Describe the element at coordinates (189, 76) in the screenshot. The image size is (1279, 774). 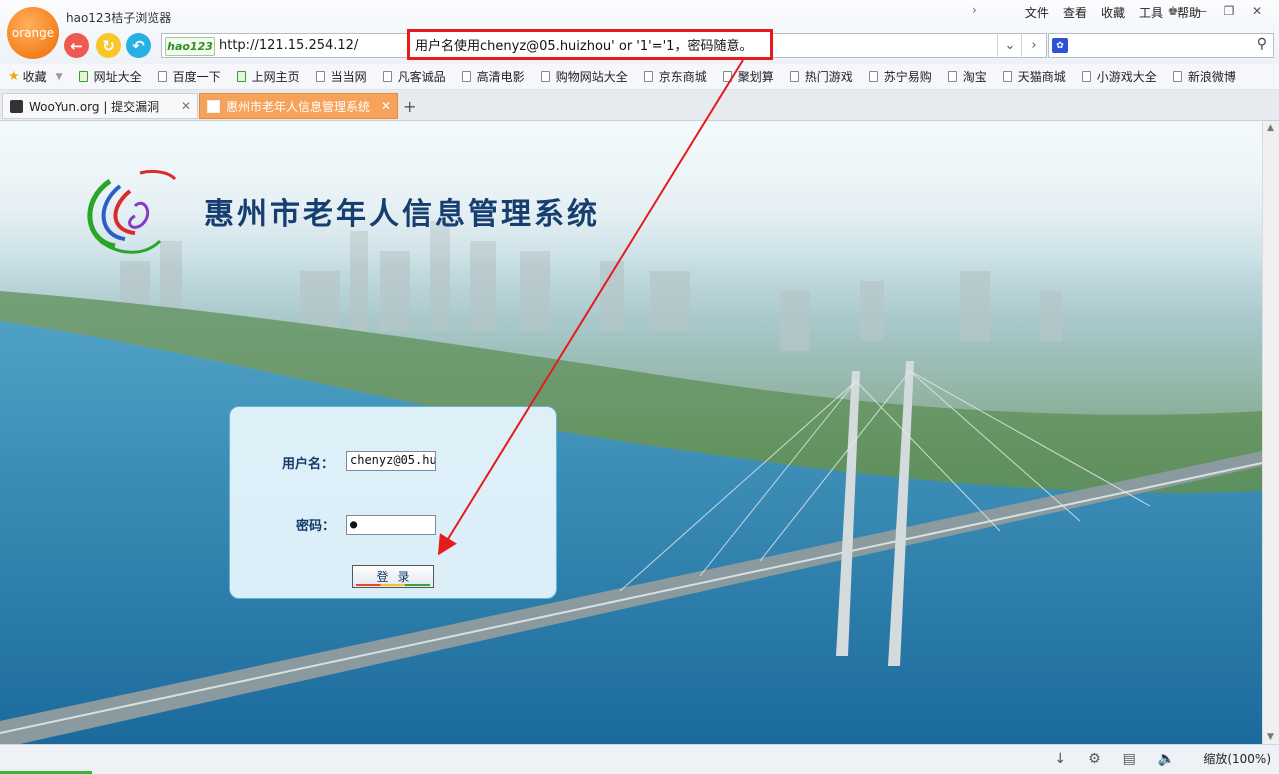
I see `bookmark-item: 百度一下` at that location.